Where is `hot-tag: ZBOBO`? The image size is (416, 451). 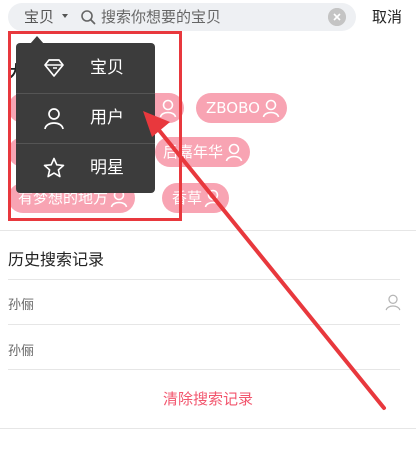 hot-tag: ZBOBO is located at coordinates (241, 108).